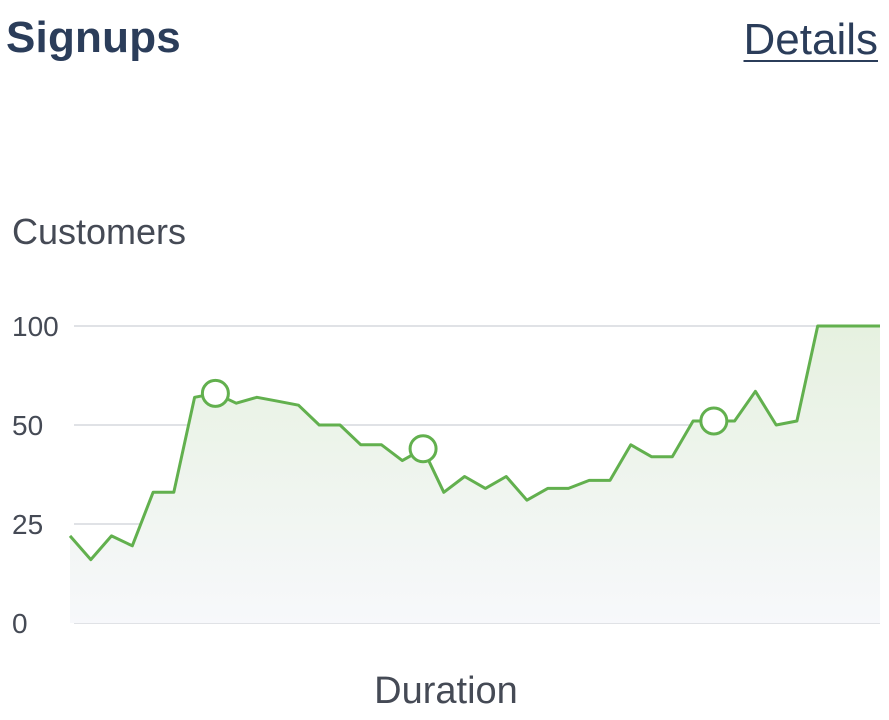  I want to click on y-tick-label: 25, so click(27, 524).